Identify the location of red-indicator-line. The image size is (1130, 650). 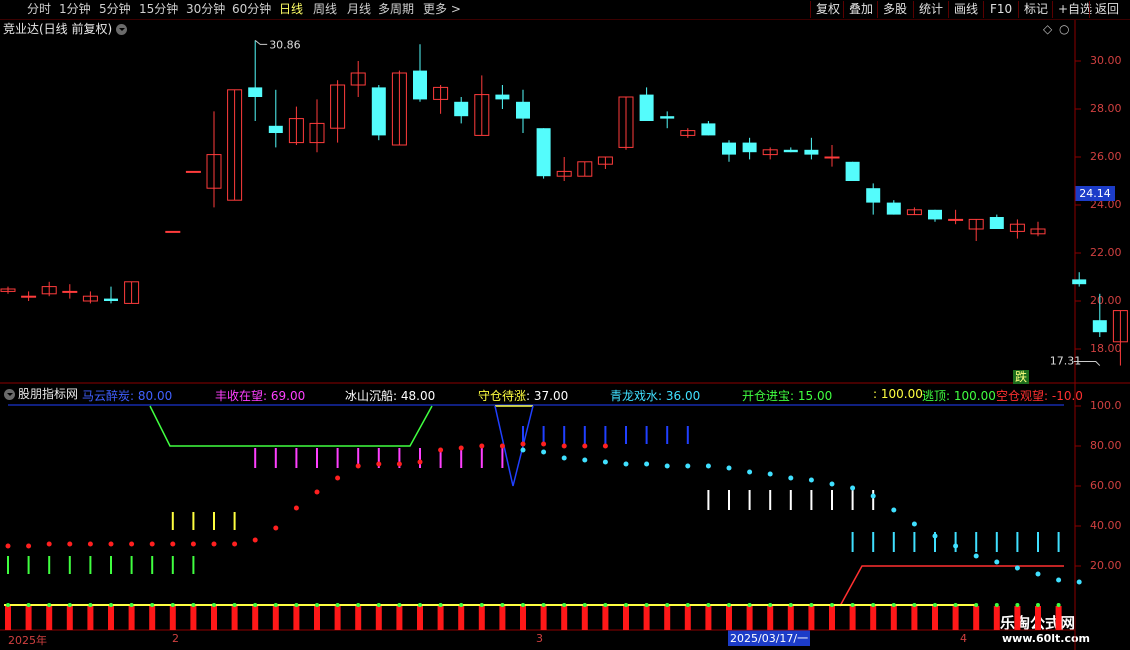
(951, 586).